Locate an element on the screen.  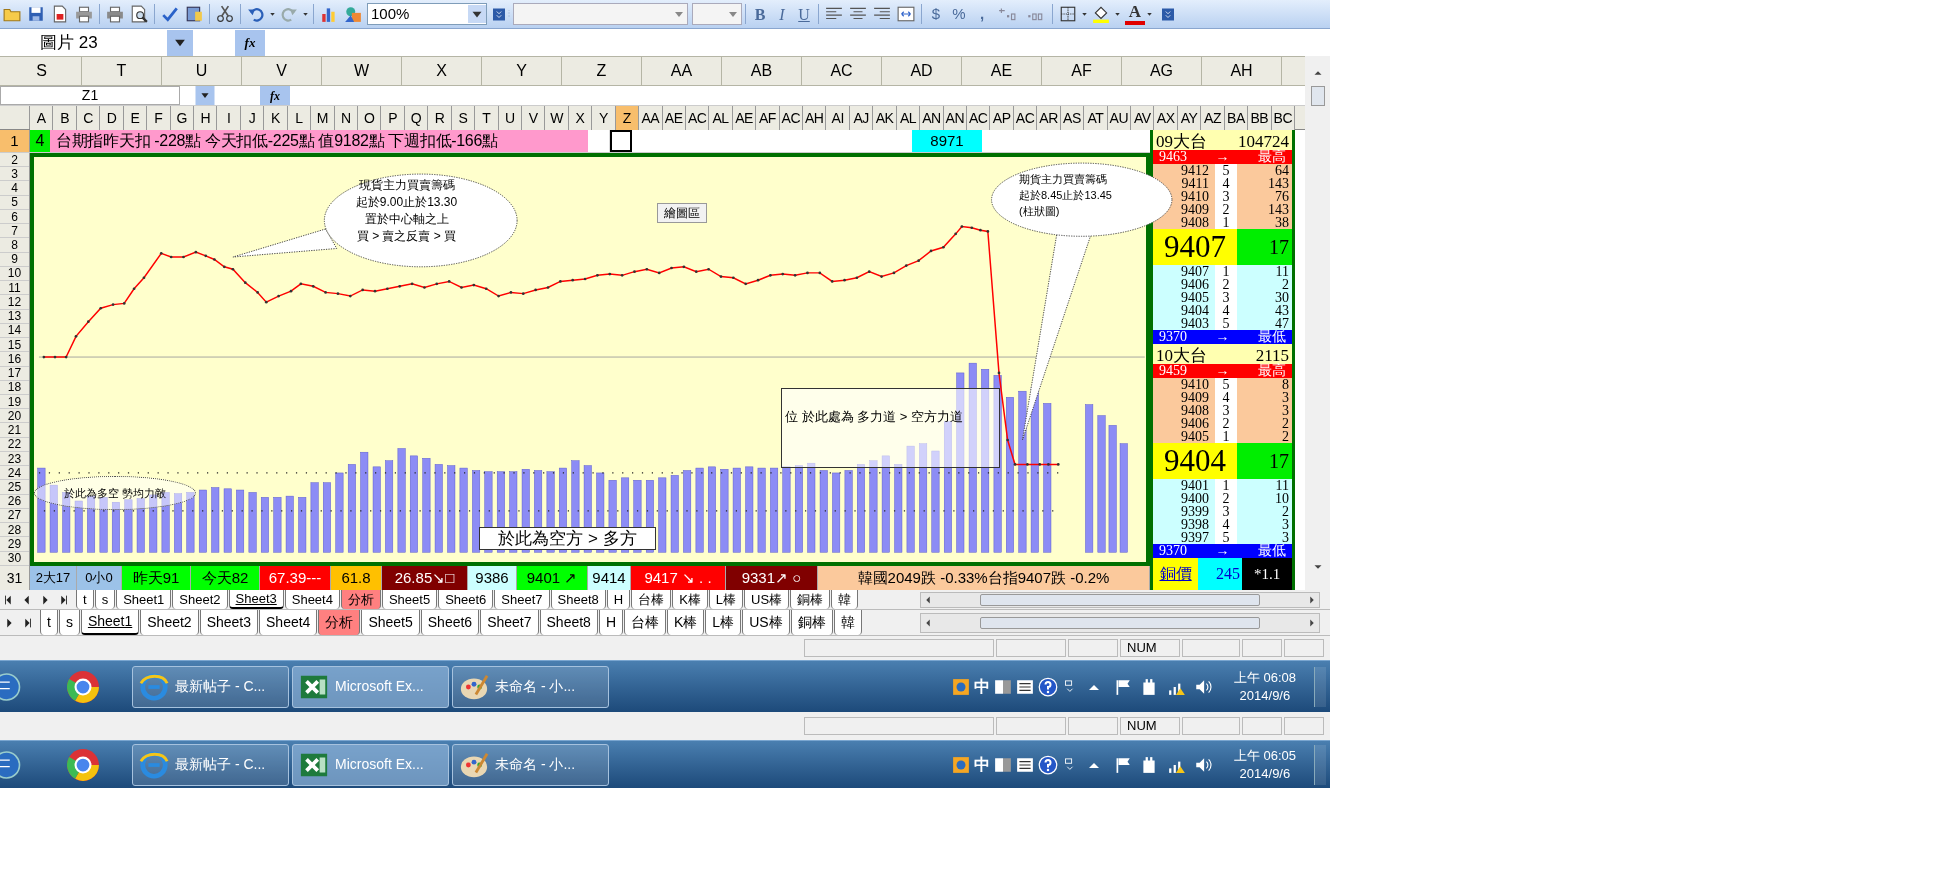
fill-color-icon is located at coordinates (1101, 14).